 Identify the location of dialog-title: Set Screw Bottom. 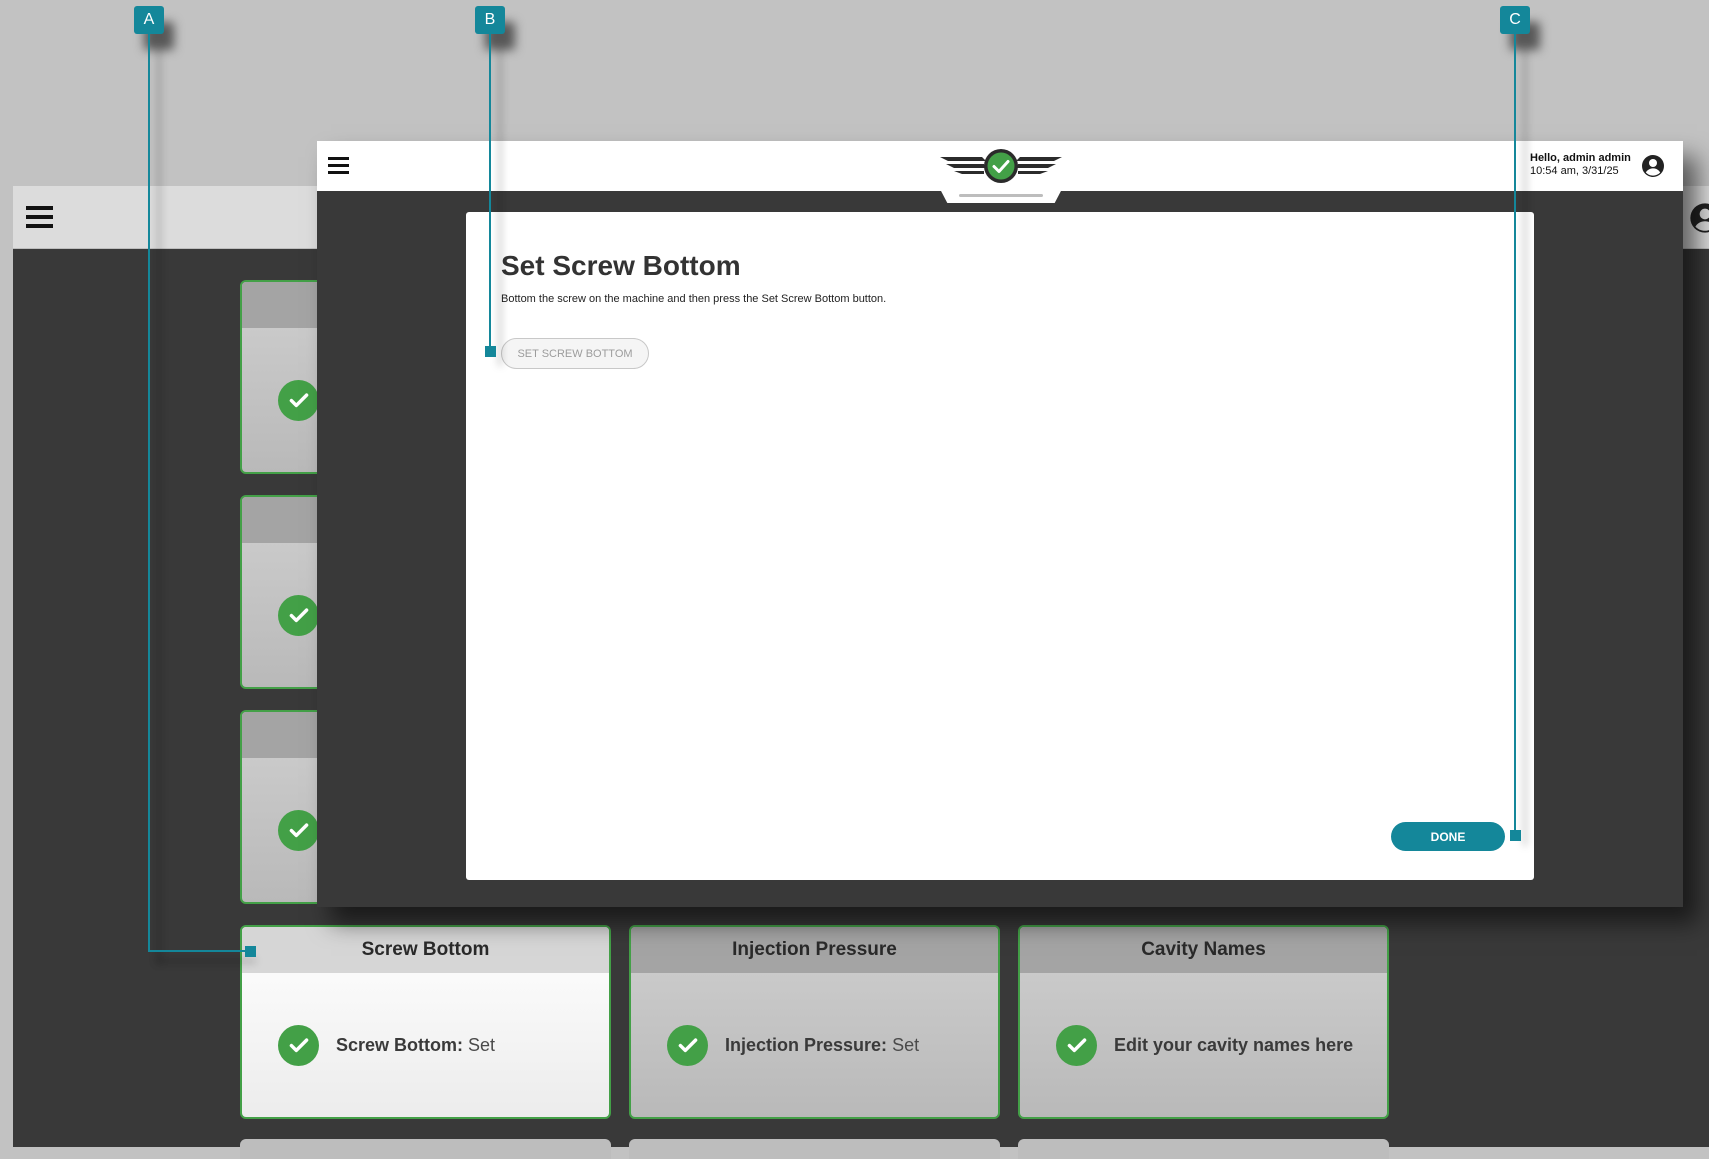
(621, 265).